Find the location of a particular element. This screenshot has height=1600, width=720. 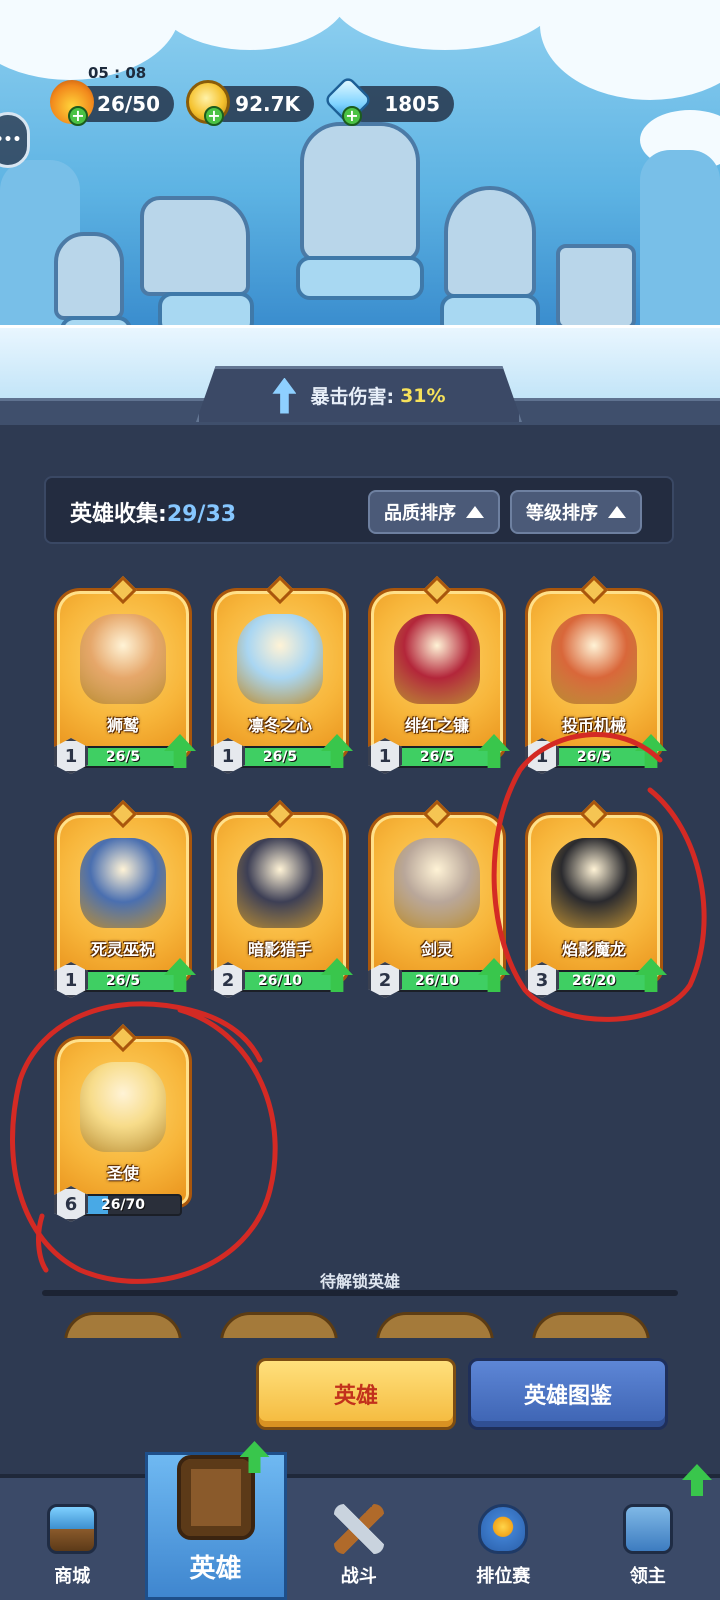

hero-name: 投币机械 is located at coordinates (593, 725).